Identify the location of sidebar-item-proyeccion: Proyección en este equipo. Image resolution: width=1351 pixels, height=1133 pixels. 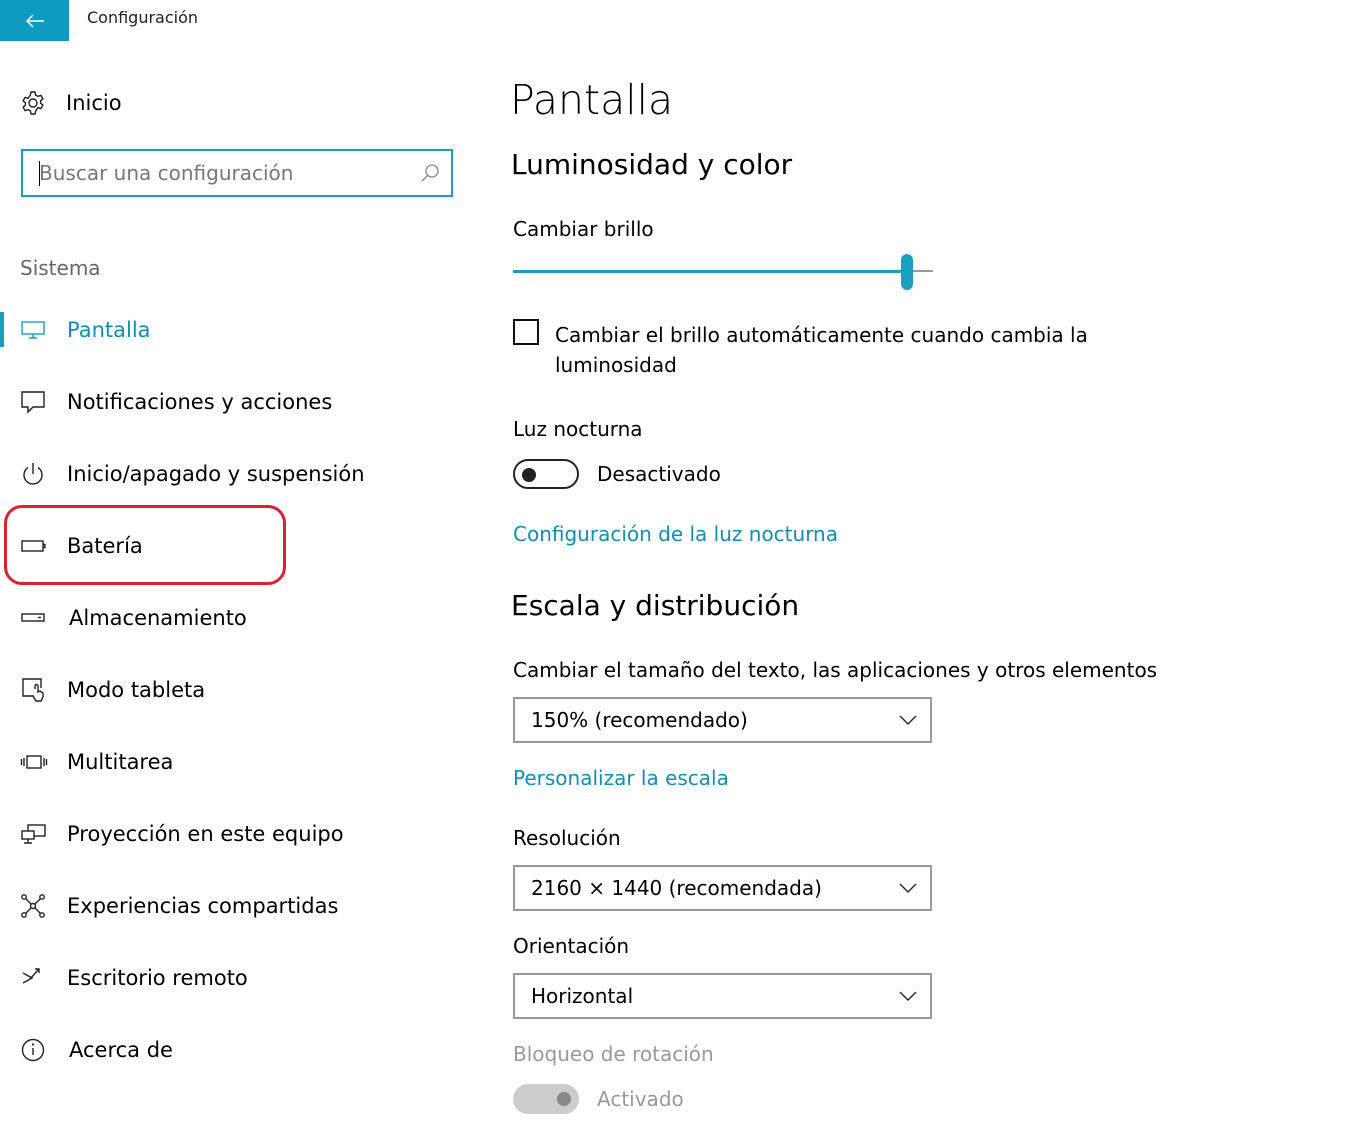
(182, 834).